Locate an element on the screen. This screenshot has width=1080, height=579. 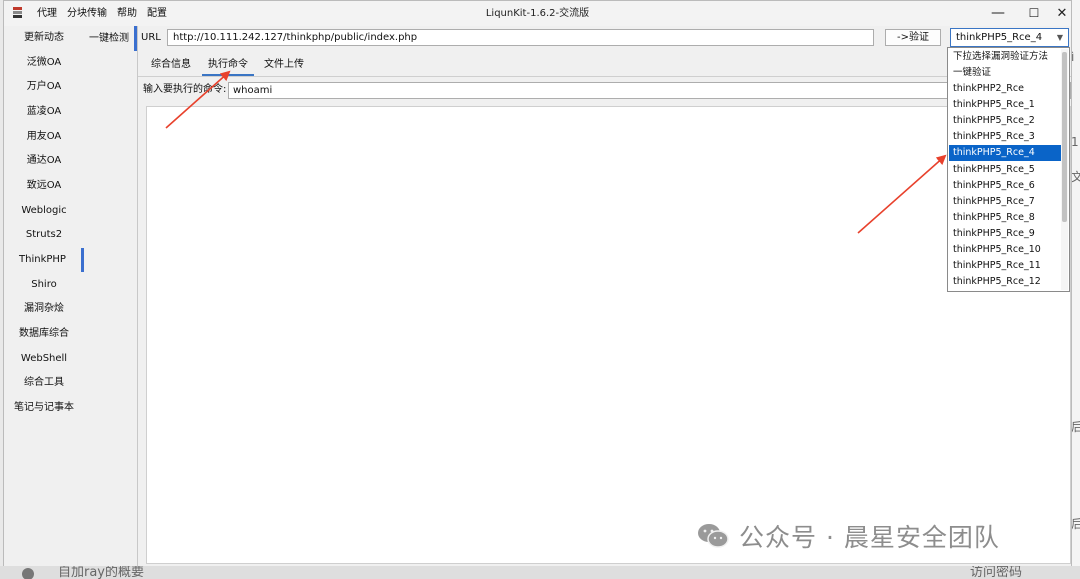
dropdown-option: thinkPHP5_Rce_5 is located at coordinates (1005, 170).